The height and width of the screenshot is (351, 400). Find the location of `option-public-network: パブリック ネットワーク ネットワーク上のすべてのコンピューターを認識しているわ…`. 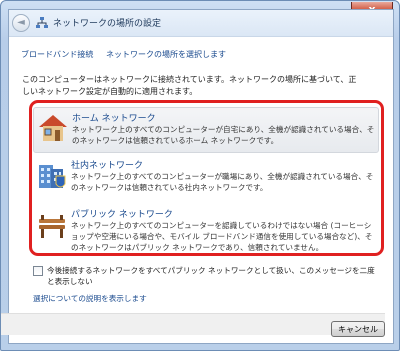

option-public-network: パブリック ネットワーク ネットワーク上のすべてのコンピューターを認識しているわ… is located at coordinates (206, 228).